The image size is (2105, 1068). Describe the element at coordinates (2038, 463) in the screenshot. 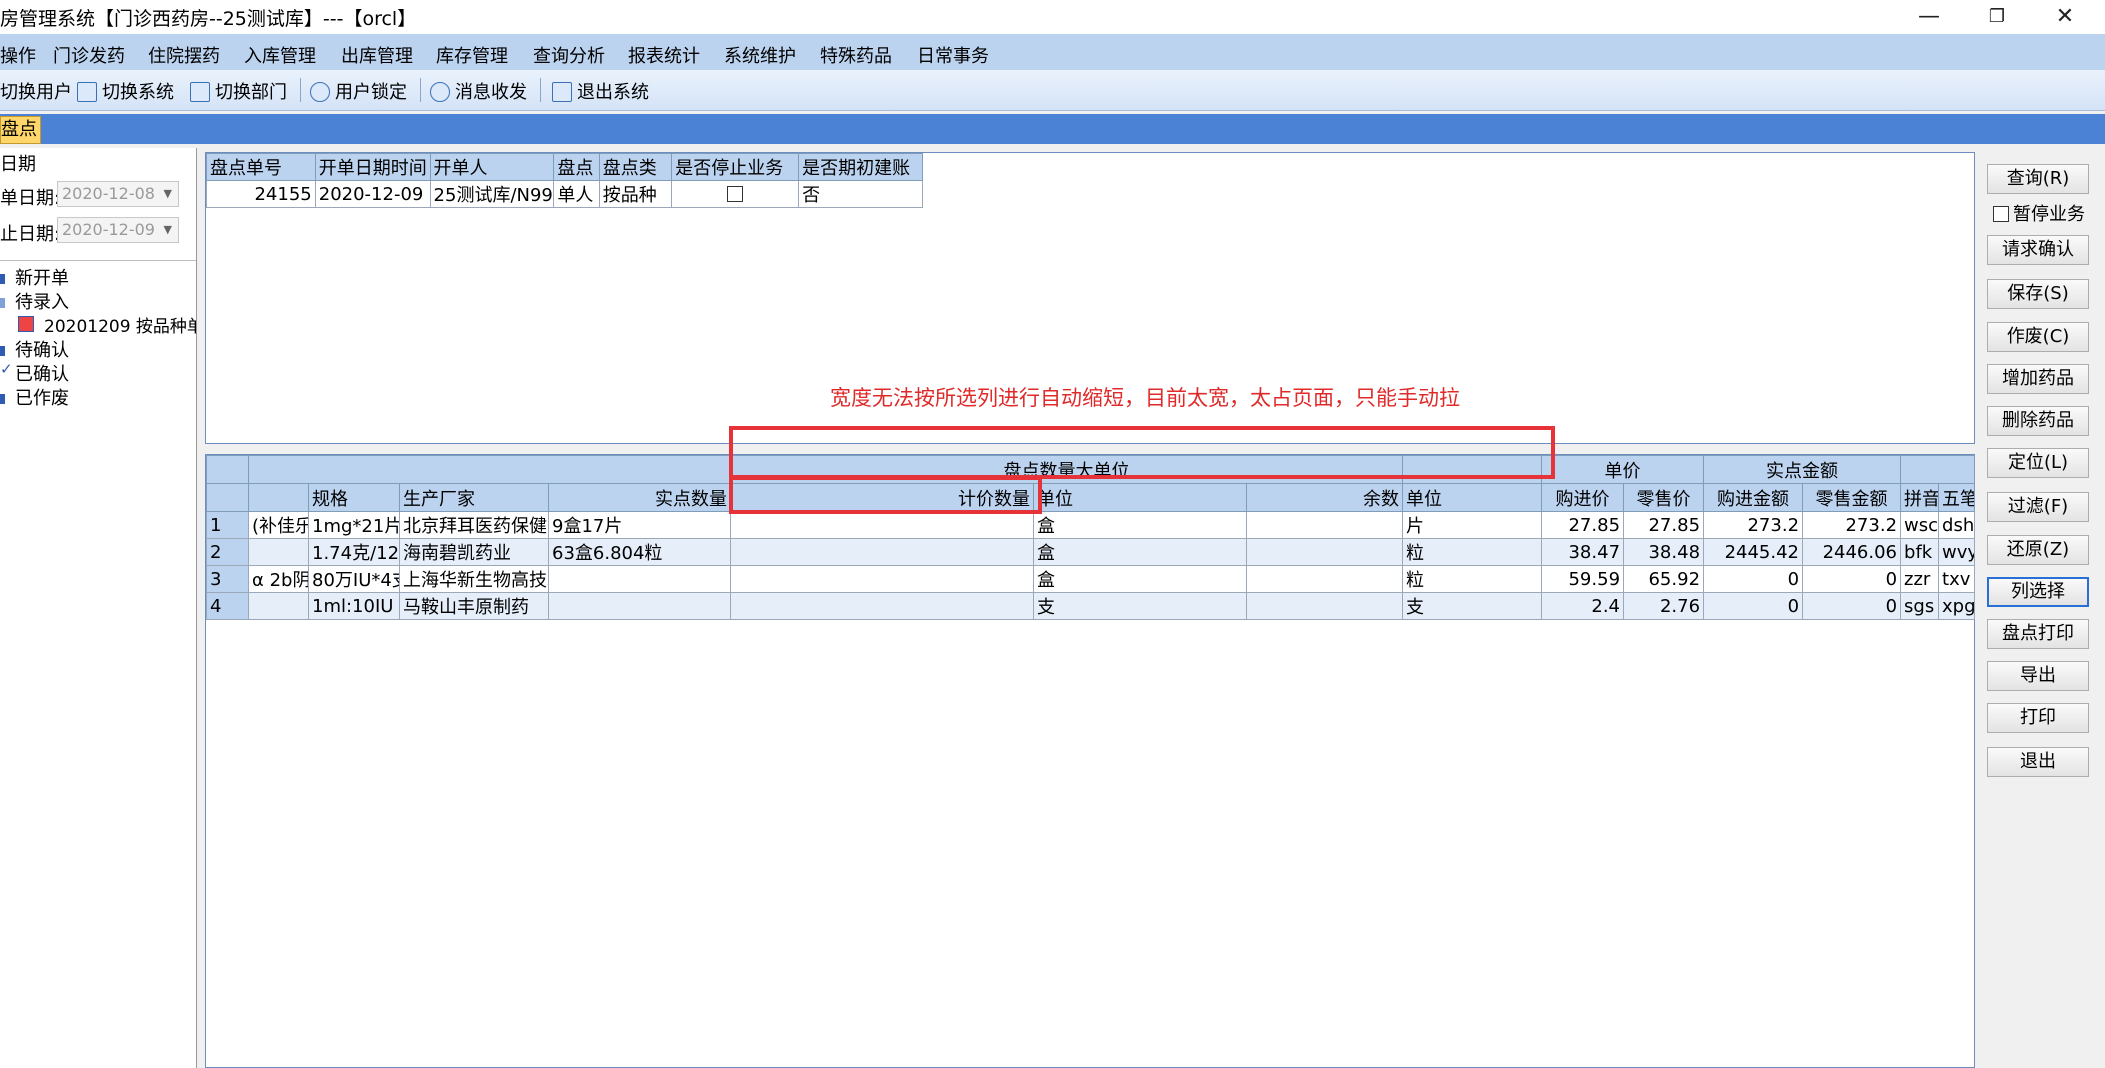

I see `locate-button: 定位(L)` at that location.